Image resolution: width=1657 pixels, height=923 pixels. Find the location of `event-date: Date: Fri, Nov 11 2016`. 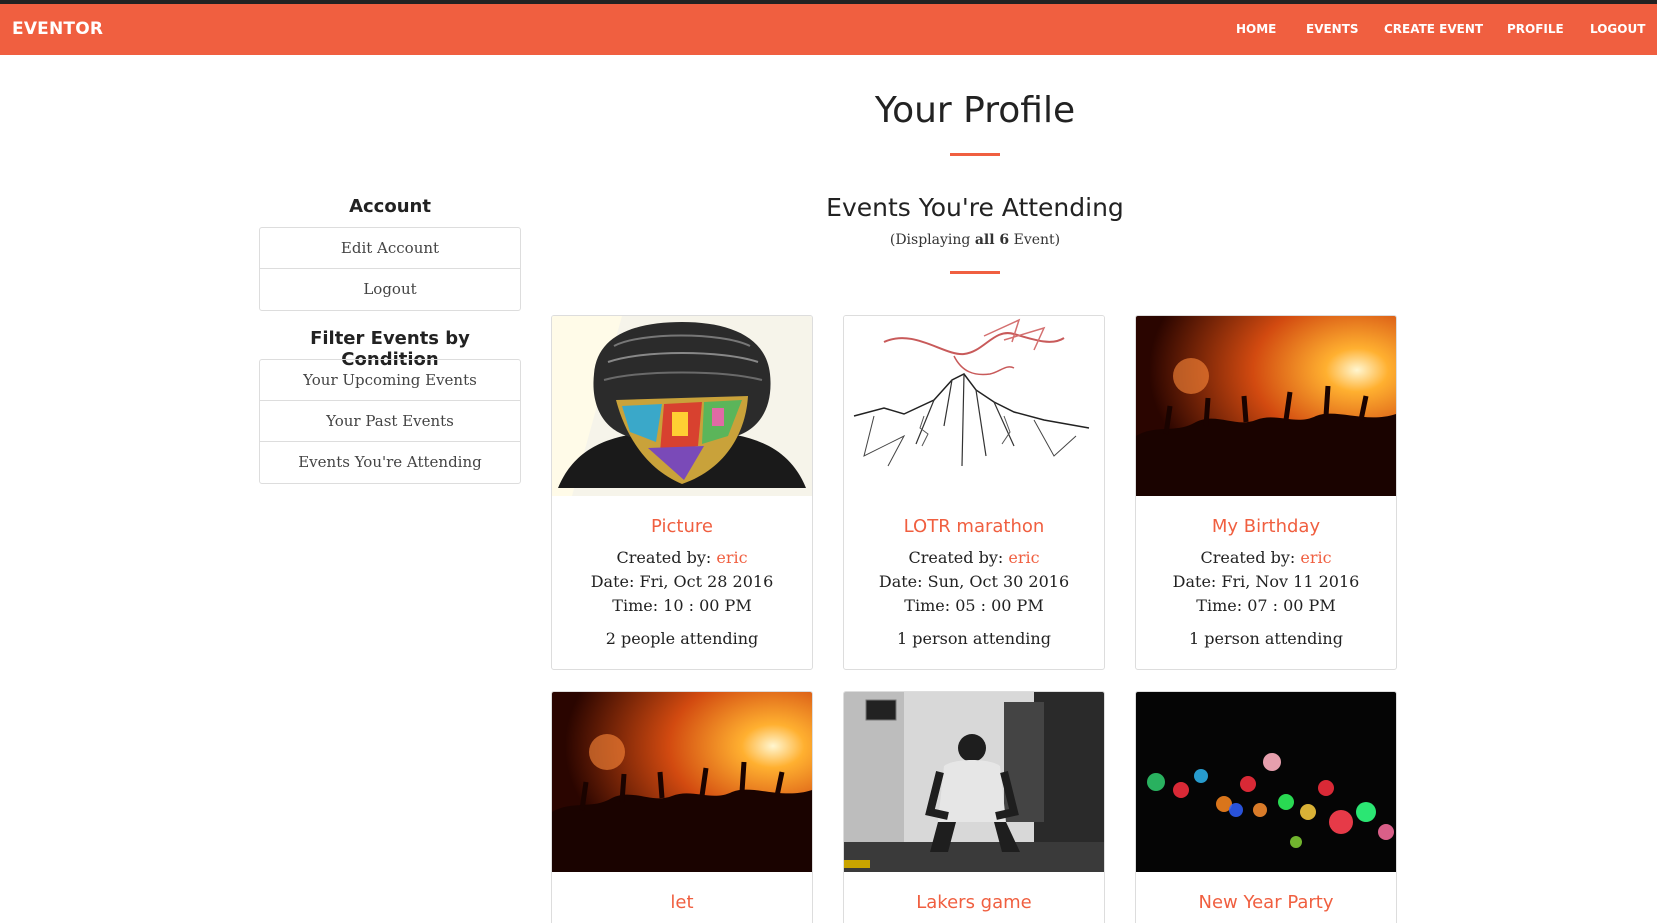

event-date: Date: Fri, Nov 11 2016 is located at coordinates (1266, 581).